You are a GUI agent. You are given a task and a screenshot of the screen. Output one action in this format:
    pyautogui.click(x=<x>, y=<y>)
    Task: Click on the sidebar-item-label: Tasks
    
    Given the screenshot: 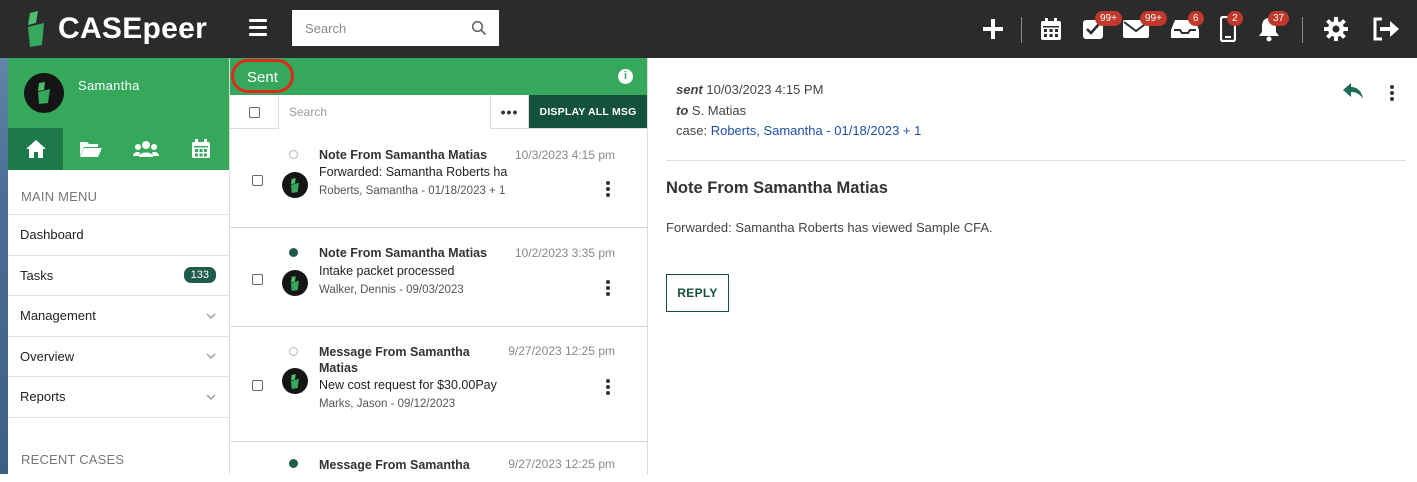 What is the action you would take?
    pyautogui.click(x=37, y=275)
    